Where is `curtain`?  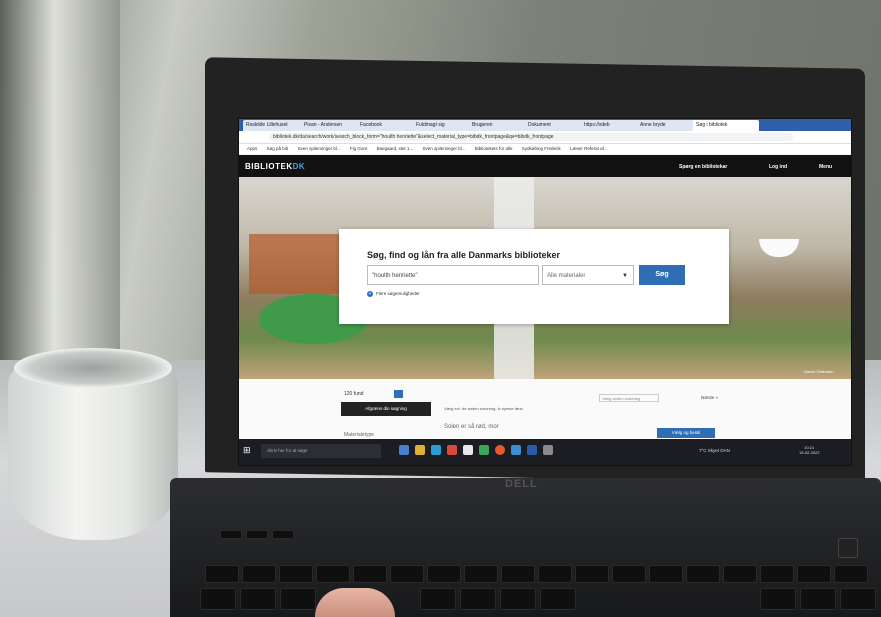 curtain is located at coordinates (60, 200).